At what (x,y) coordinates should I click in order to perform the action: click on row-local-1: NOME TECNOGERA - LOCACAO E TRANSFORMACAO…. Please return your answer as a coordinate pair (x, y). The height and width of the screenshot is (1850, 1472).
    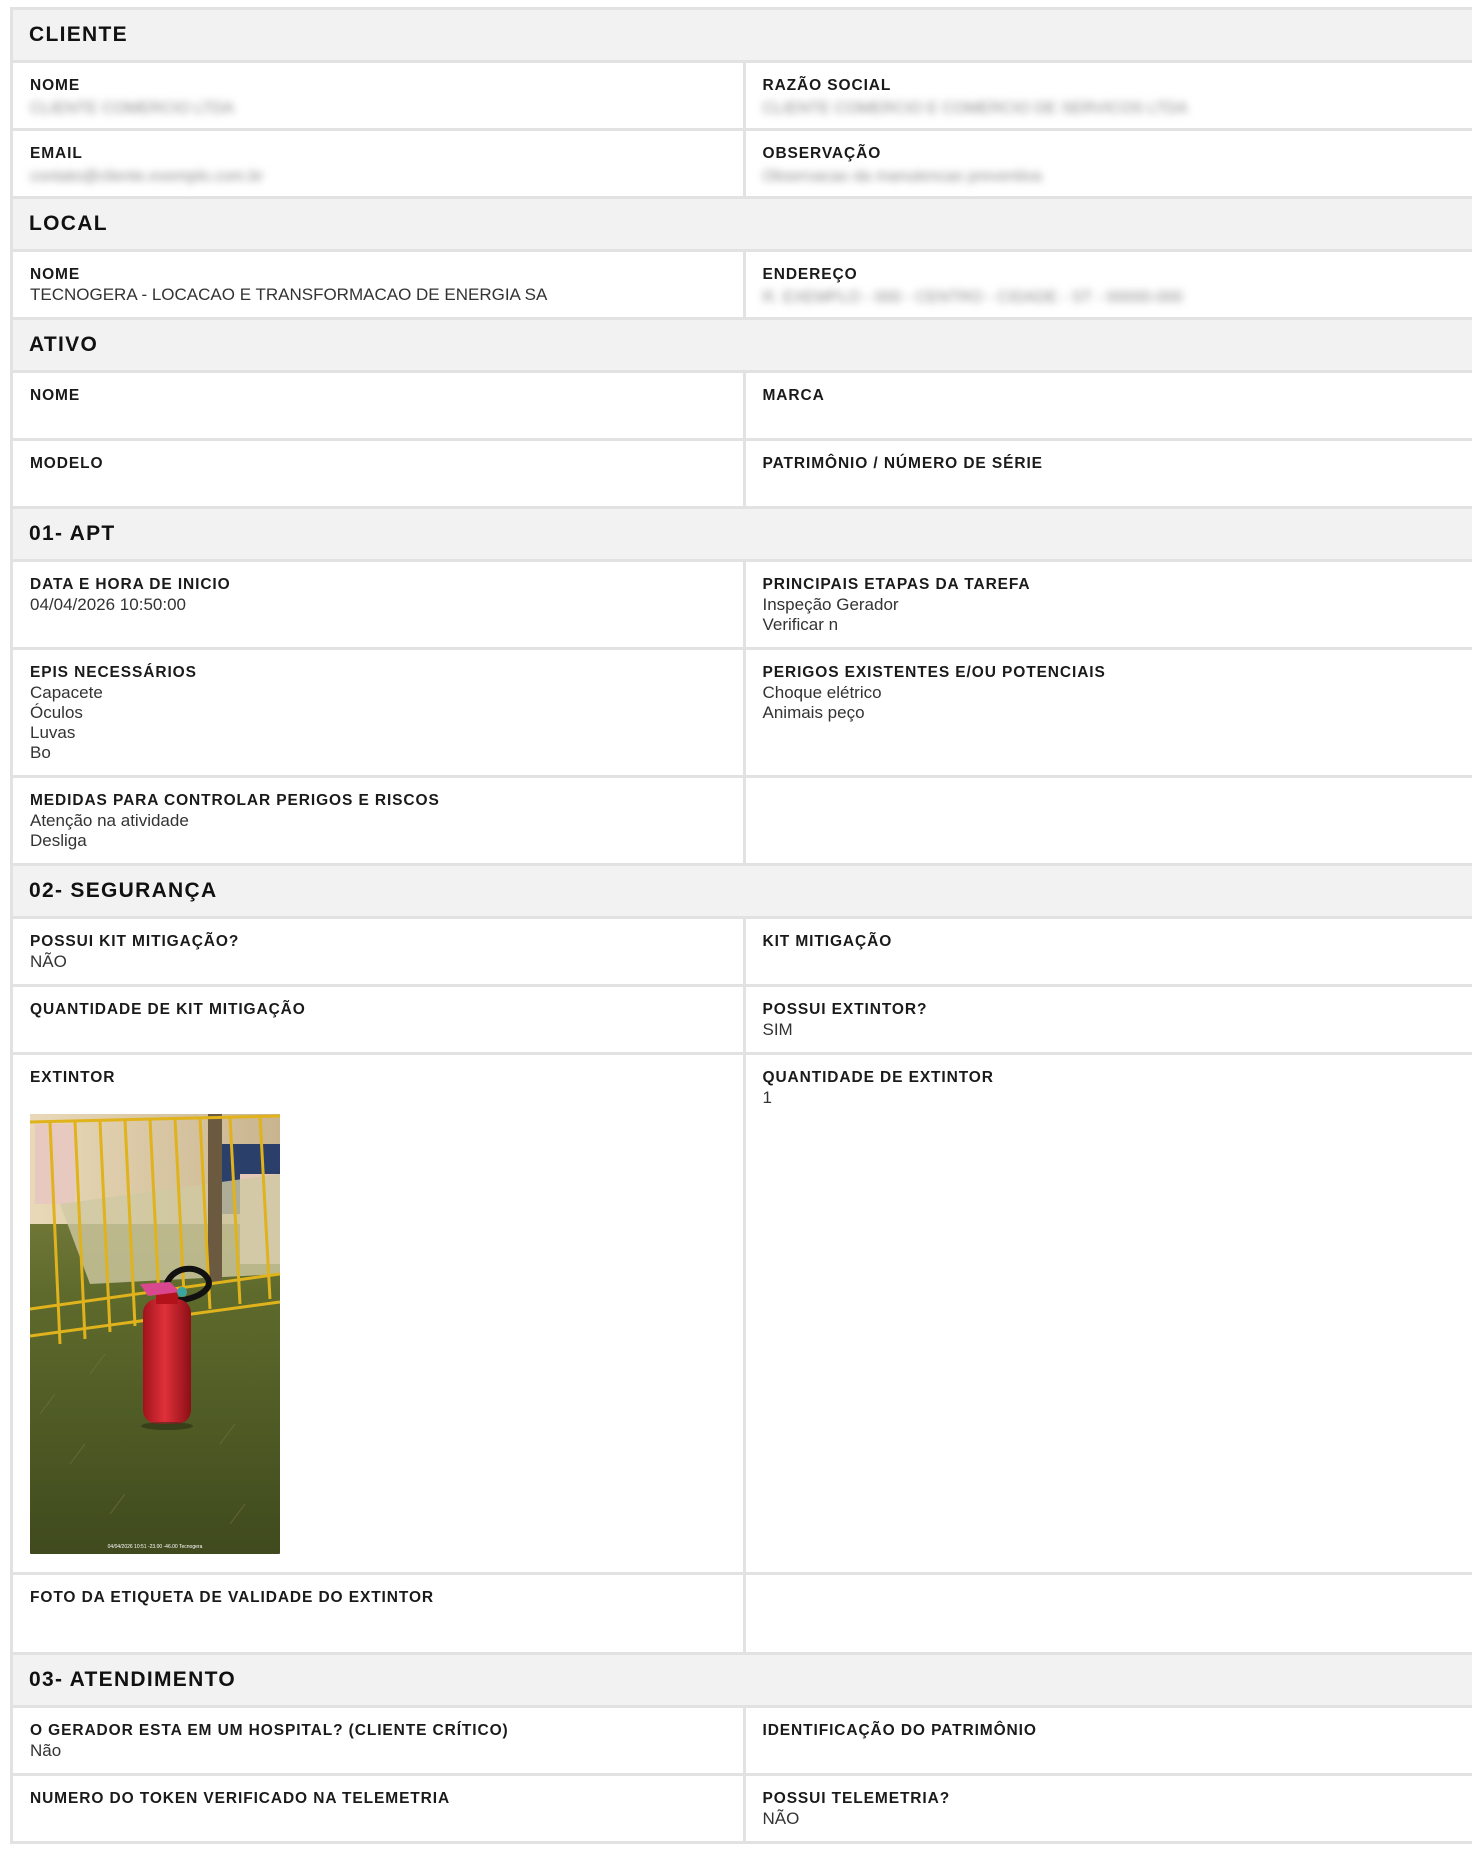
    Looking at the image, I should click on (742, 286).